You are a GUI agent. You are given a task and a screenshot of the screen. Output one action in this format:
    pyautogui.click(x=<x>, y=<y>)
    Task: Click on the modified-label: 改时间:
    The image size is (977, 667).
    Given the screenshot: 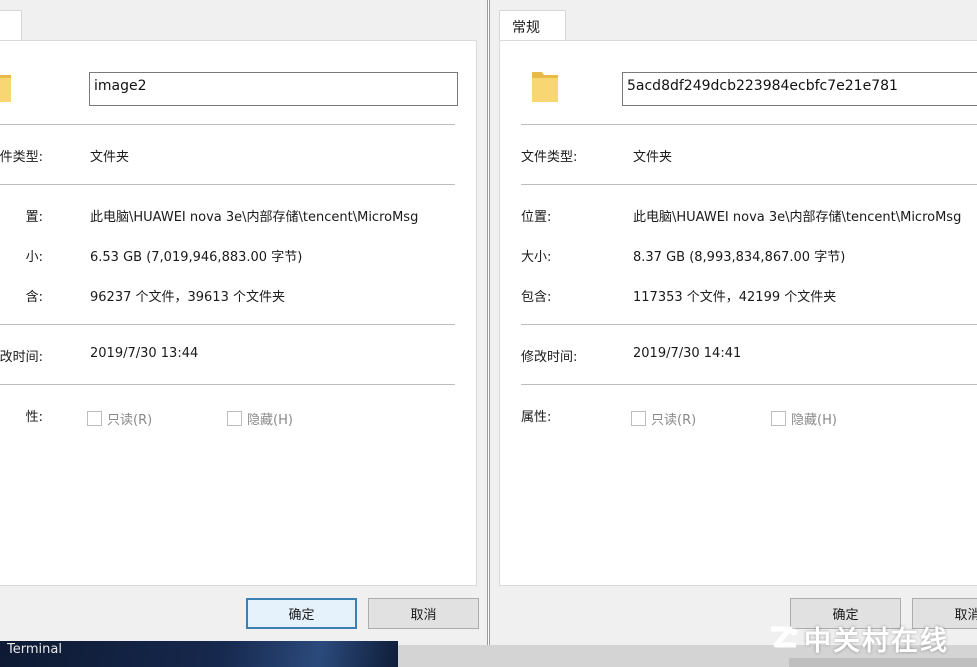 What is the action you would take?
    pyautogui.click(x=21, y=357)
    